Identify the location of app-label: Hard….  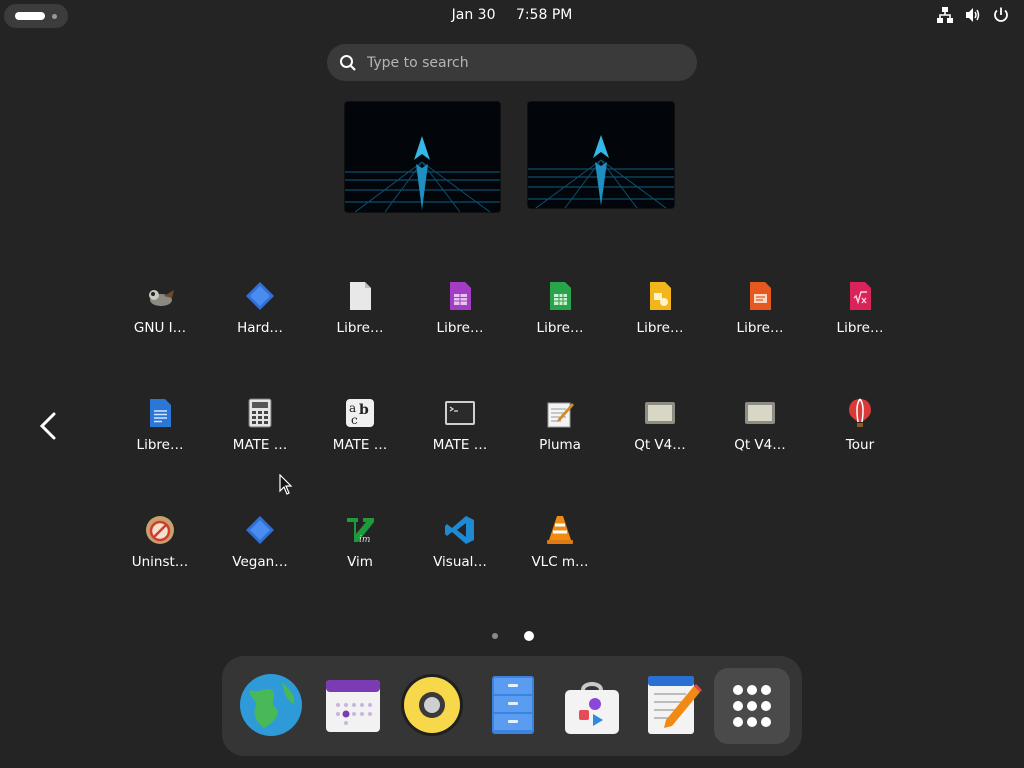
(260, 328).